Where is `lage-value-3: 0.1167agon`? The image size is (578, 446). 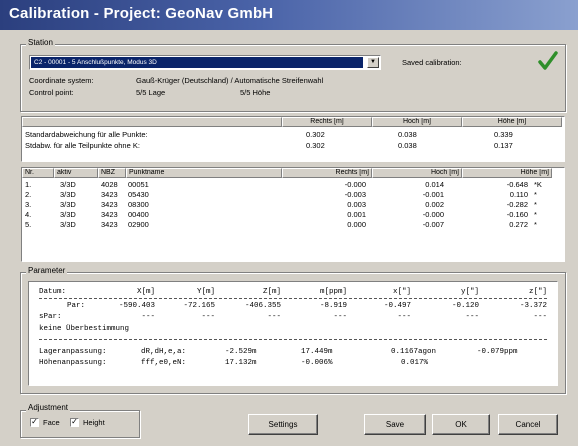
lage-value-3: 0.1167agon is located at coordinates (414, 352).